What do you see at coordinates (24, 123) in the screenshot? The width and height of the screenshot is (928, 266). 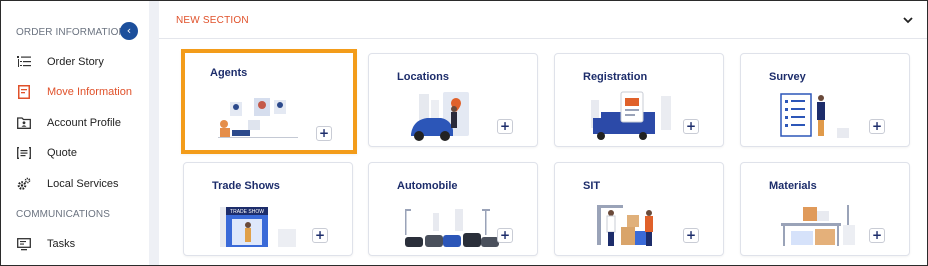 I see `folder-person-icon` at bounding box center [24, 123].